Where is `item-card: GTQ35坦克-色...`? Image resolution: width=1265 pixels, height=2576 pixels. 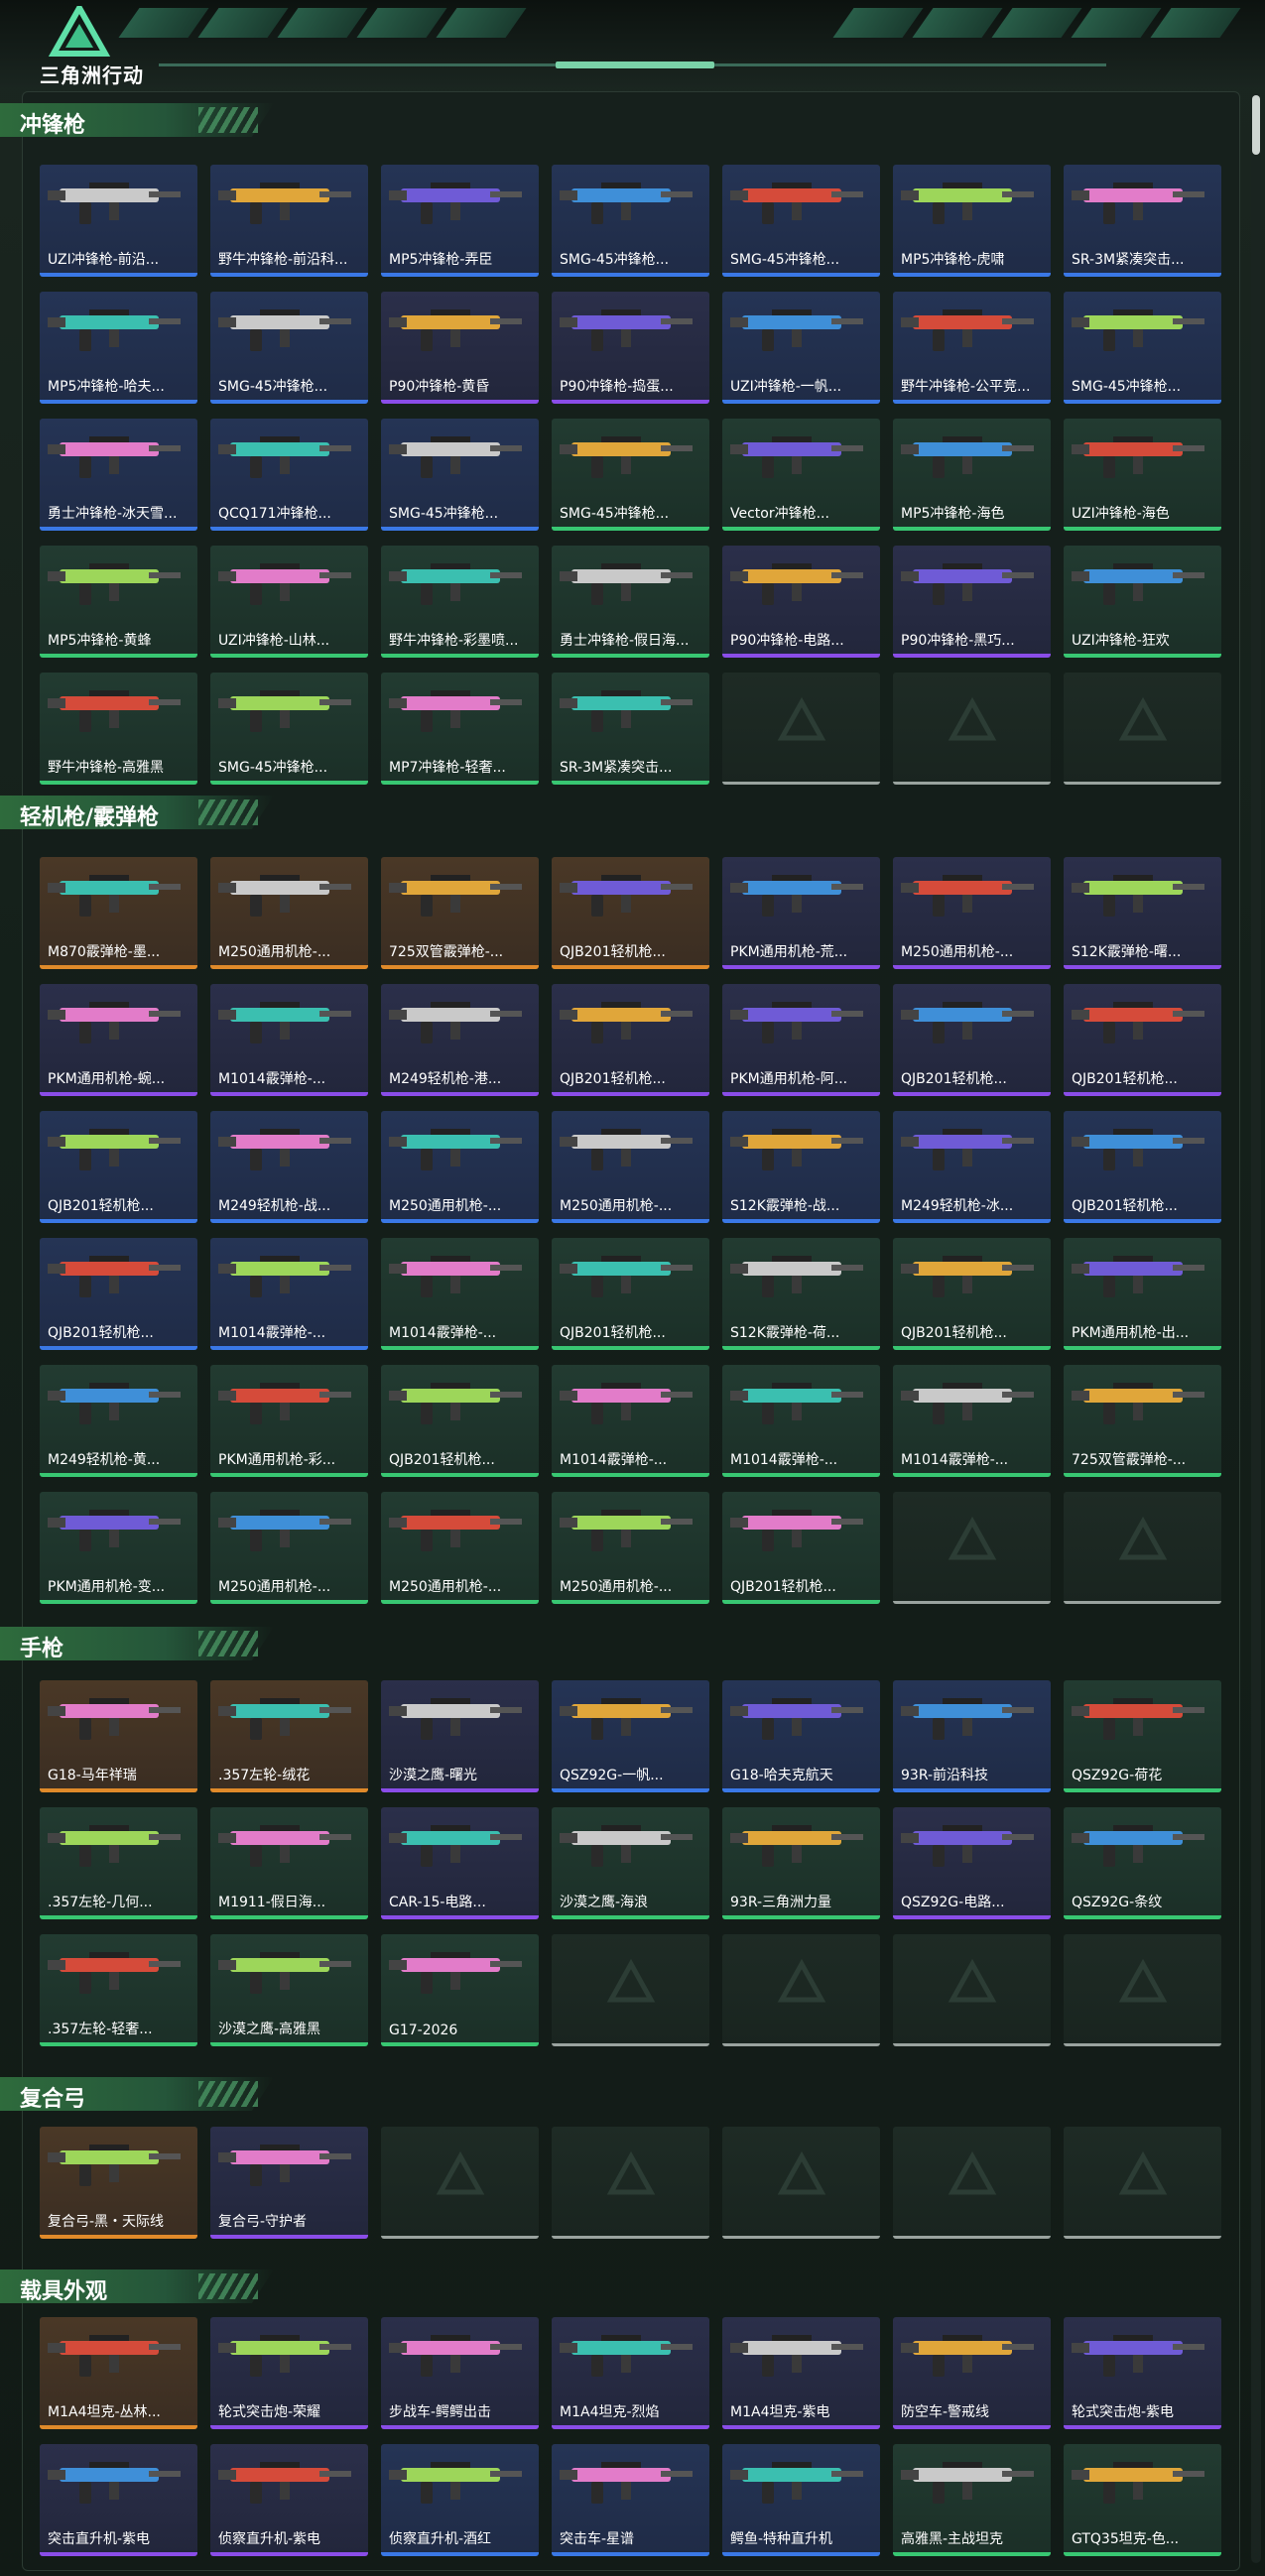
item-card: GTQ35坦克-色... is located at coordinates (1142, 2500).